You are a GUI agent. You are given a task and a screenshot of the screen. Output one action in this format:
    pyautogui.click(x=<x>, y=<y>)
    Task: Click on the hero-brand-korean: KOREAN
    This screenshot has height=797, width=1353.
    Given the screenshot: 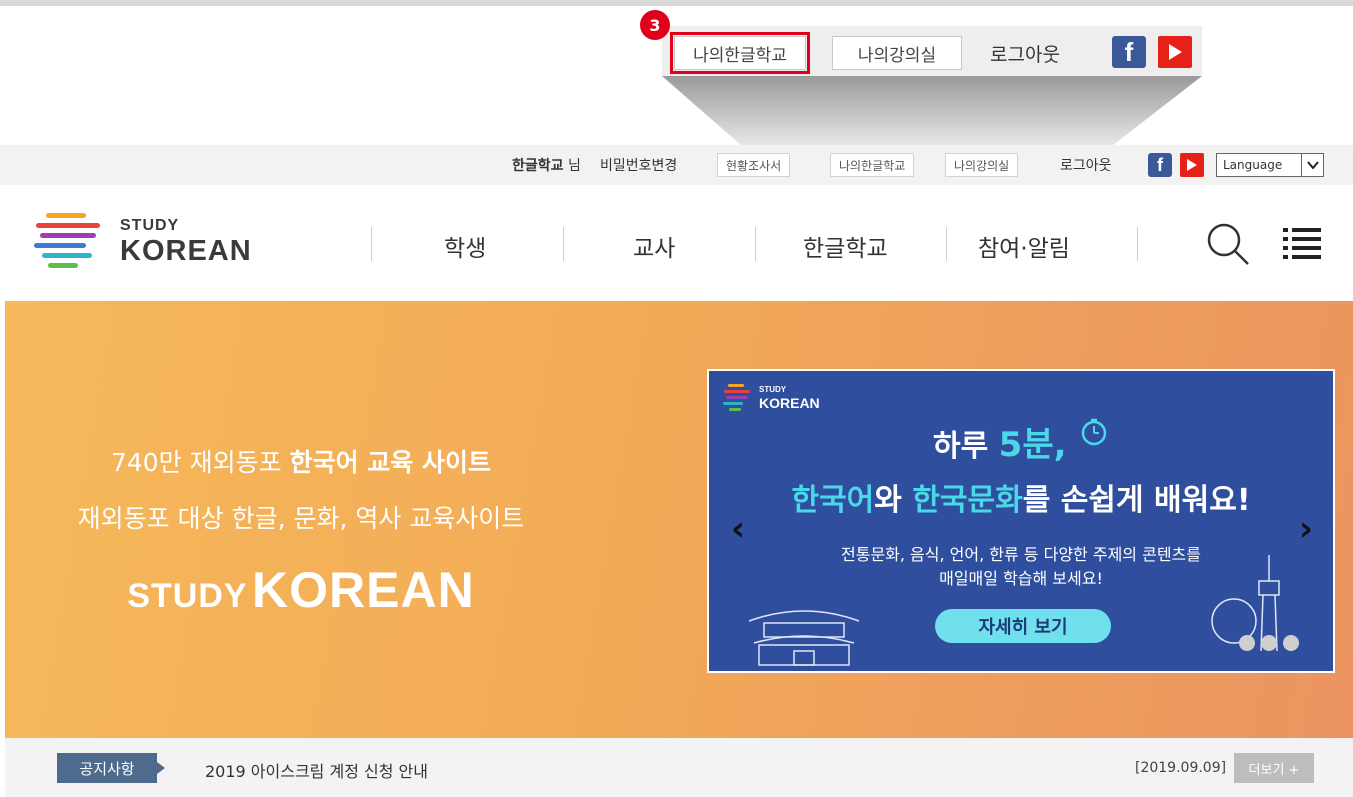 What is the action you would take?
    pyautogui.click(x=363, y=590)
    